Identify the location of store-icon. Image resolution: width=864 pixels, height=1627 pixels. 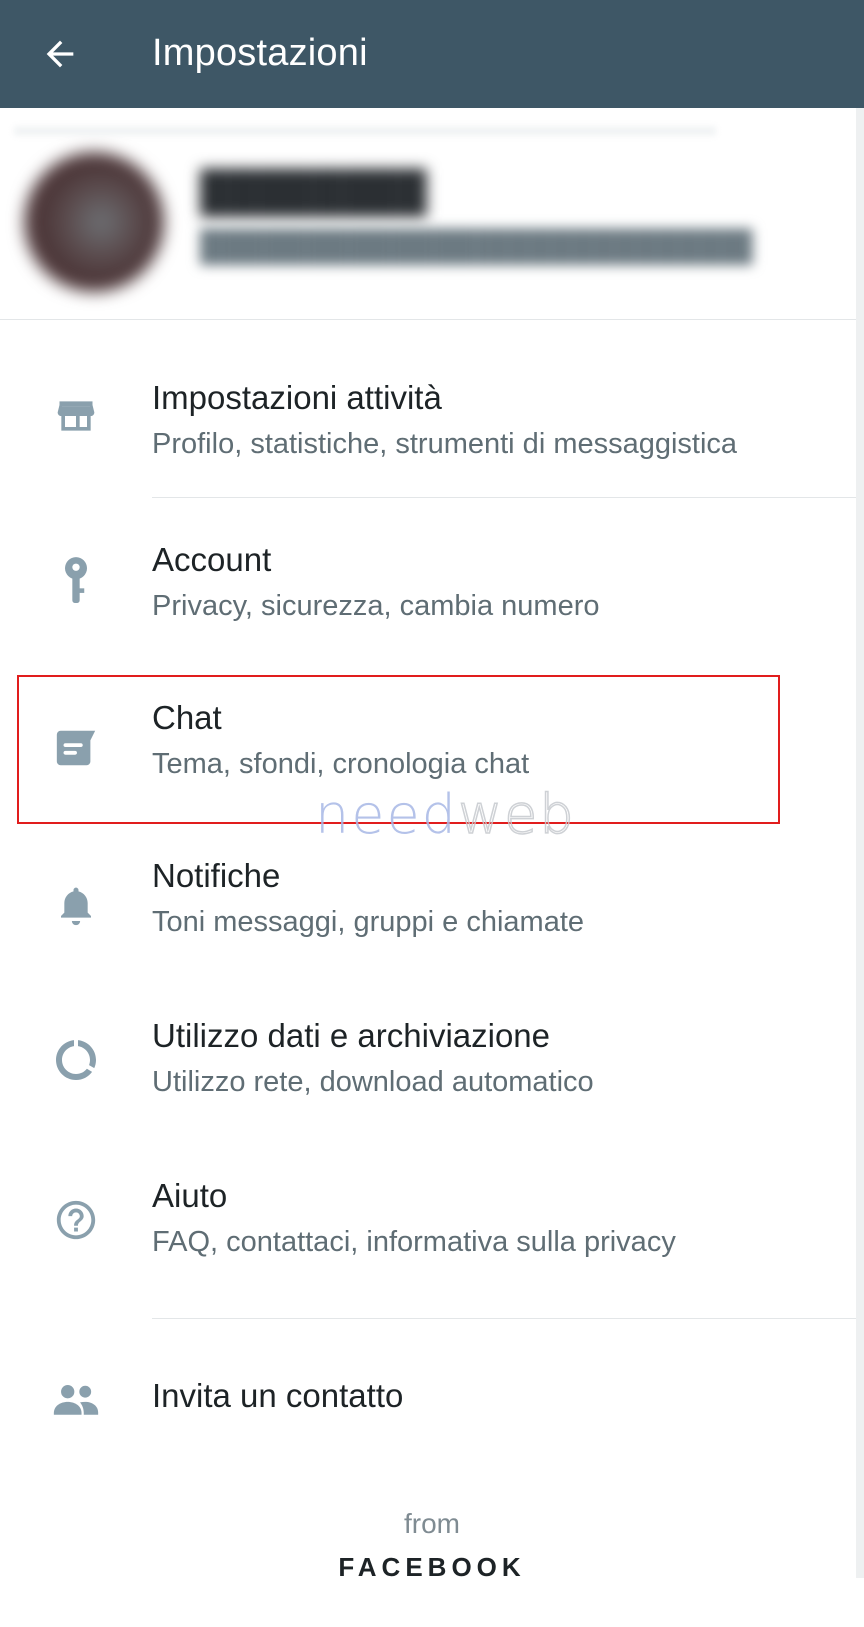
(76, 416).